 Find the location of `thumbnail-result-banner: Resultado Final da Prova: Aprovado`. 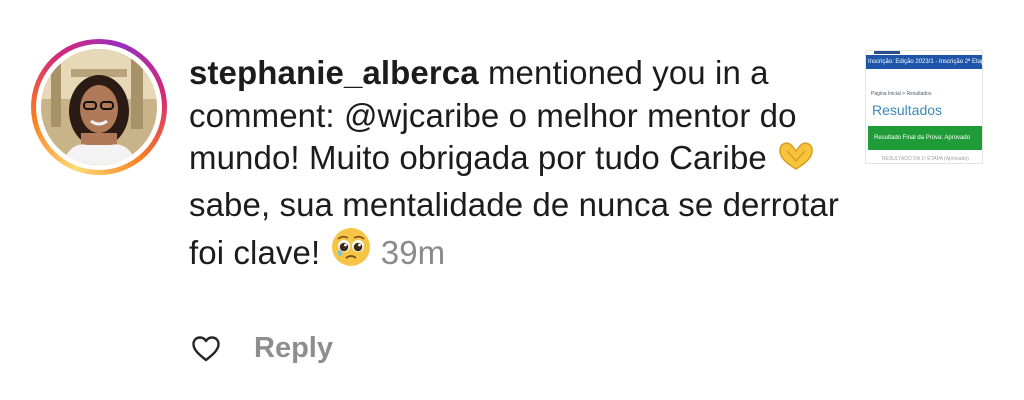

thumbnail-result-banner: Resultado Final da Prova: Aprovado is located at coordinates (925, 138).